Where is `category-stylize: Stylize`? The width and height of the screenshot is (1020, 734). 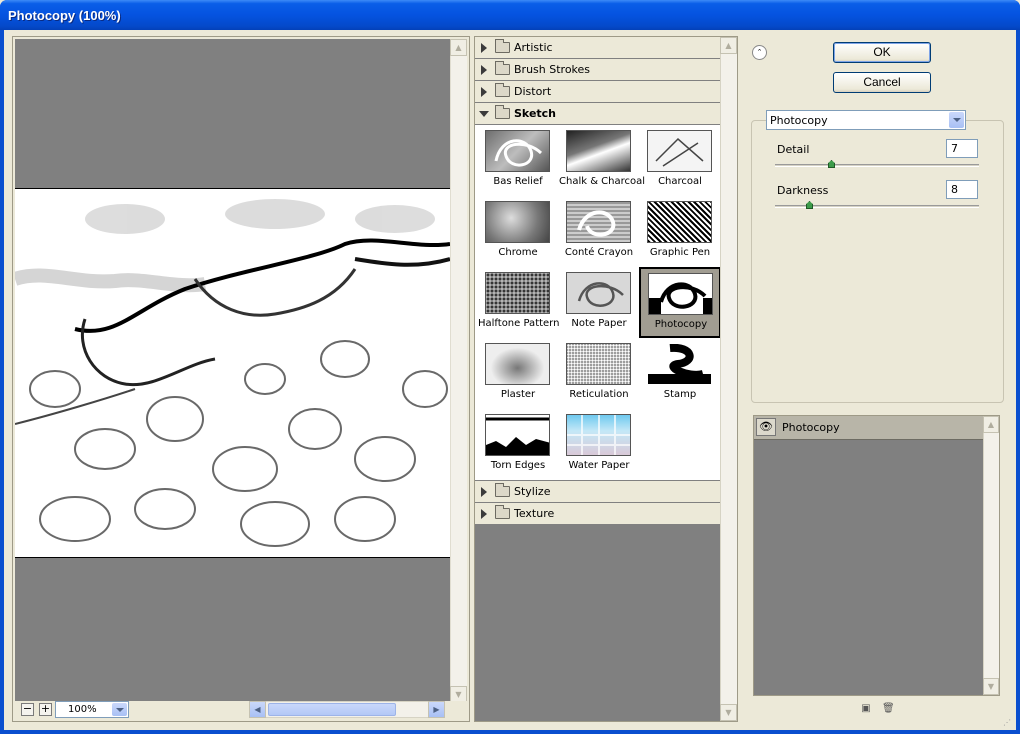
category-stylize: Stylize is located at coordinates (598, 492).